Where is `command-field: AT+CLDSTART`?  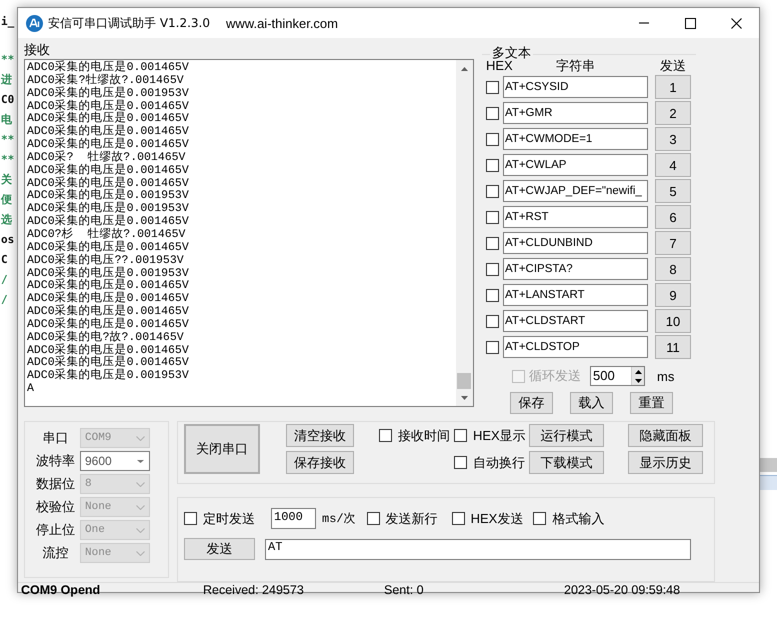 command-field: AT+CLDSTART is located at coordinates (575, 321).